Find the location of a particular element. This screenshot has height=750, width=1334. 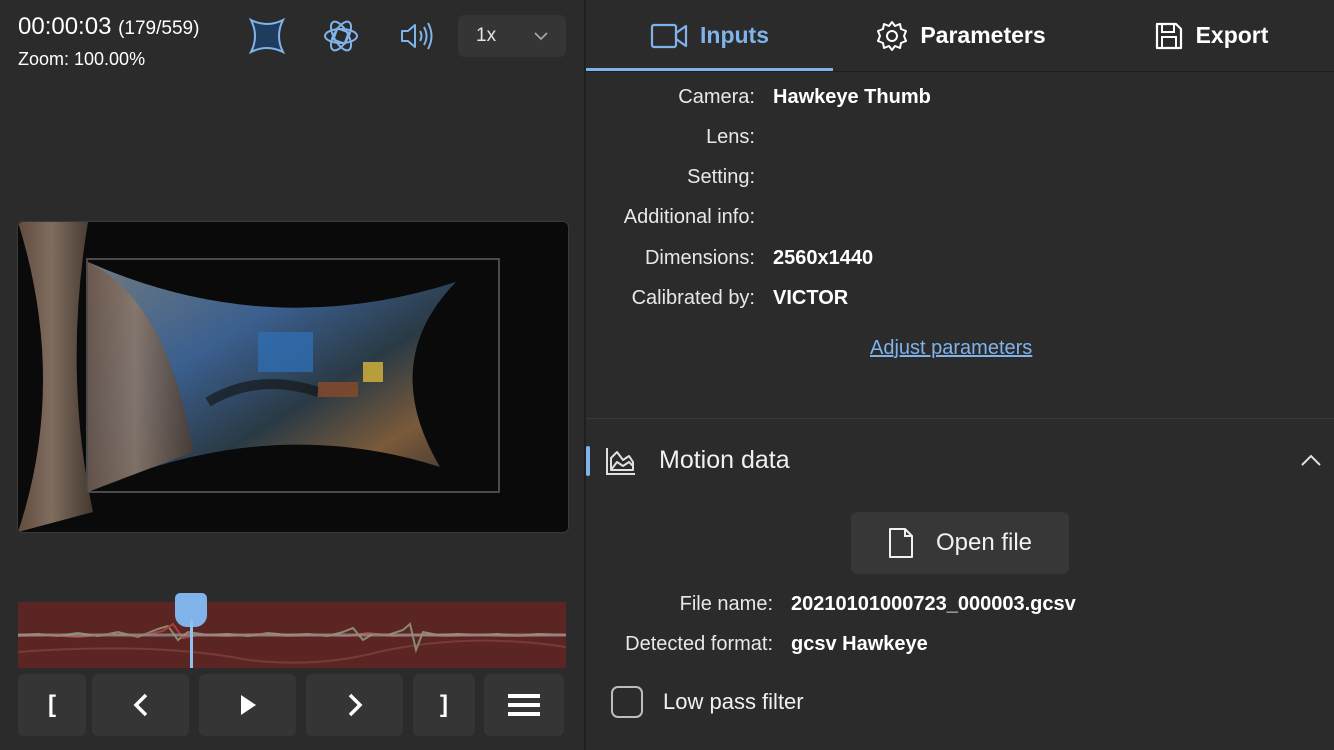

motion-graph is located at coordinates (292, 643).